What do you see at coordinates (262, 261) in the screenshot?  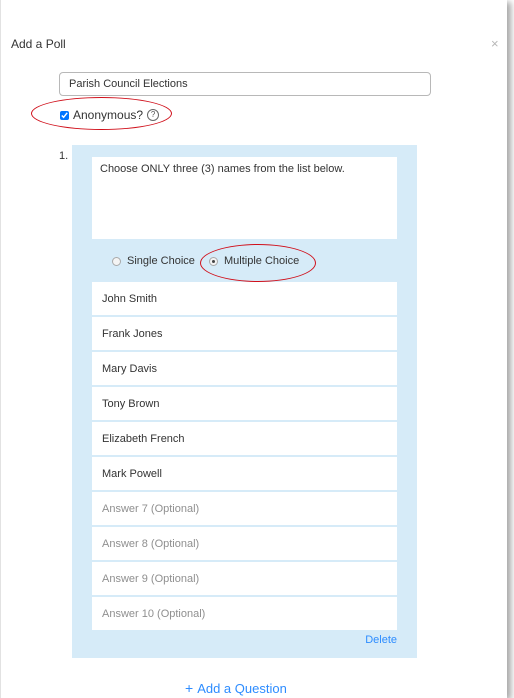 I see `multiple-choice-label: Multiple Choice` at bounding box center [262, 261].